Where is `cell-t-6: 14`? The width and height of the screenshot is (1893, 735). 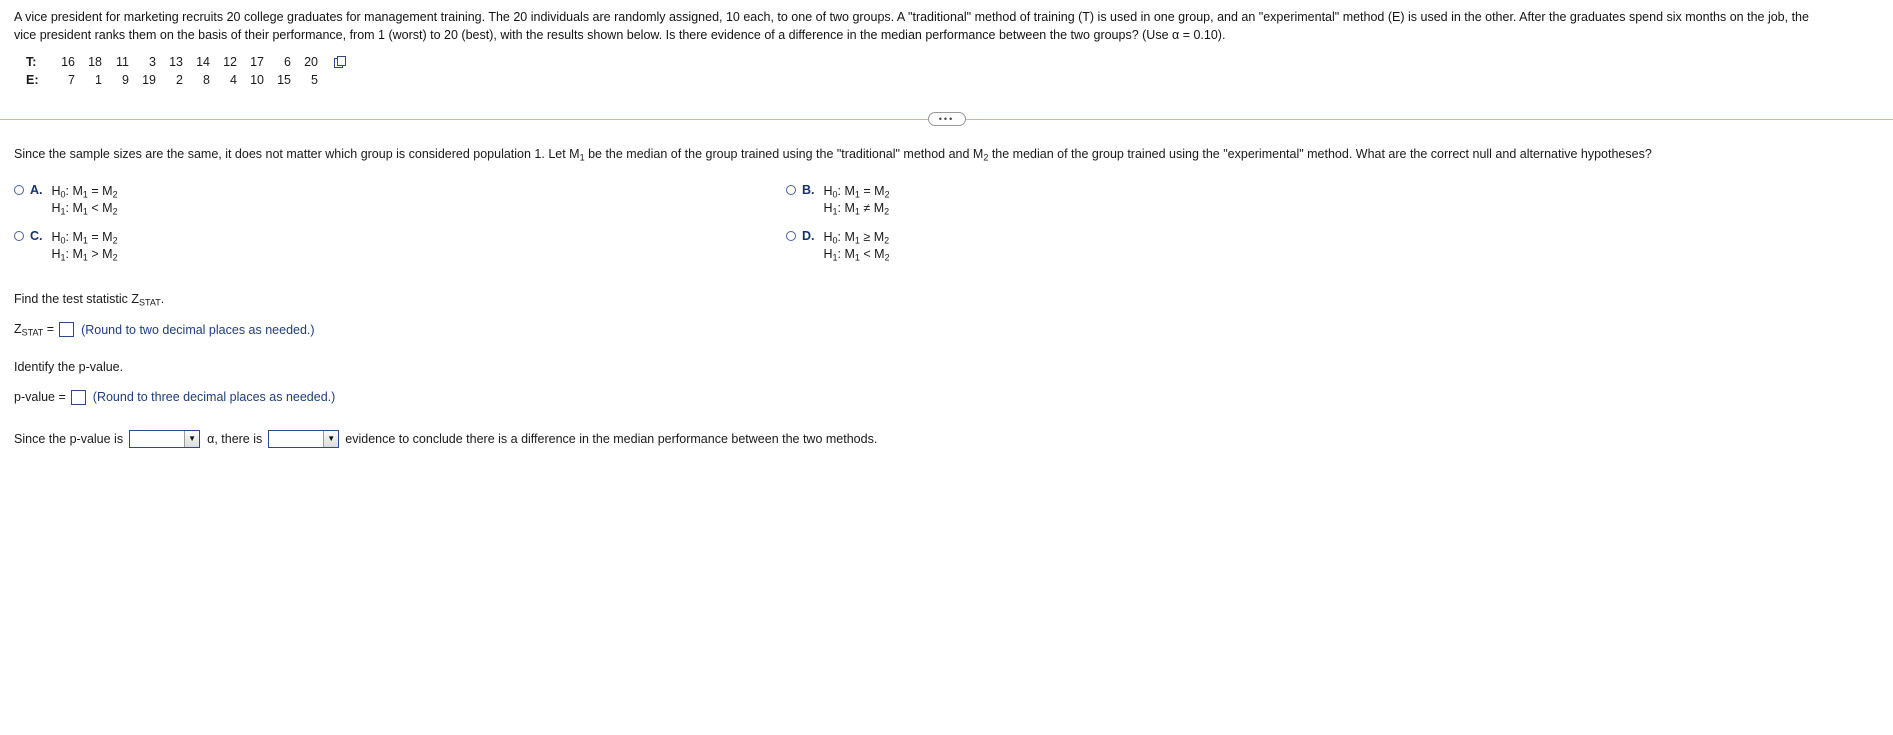
cell-t-6: 14 is located at coordinates (203, 61).